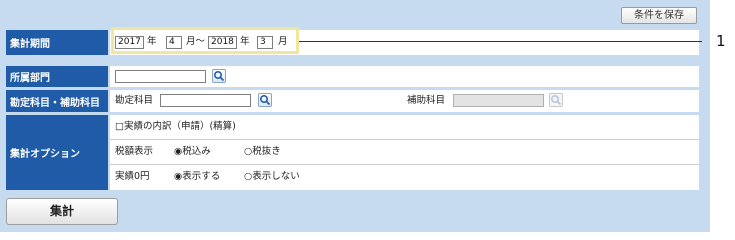 The image size is (735, 240). What do you see at coordinates (57, 42) in the screenshot?
I see `period-label: 集計期間` at bounding box center [57, 42].